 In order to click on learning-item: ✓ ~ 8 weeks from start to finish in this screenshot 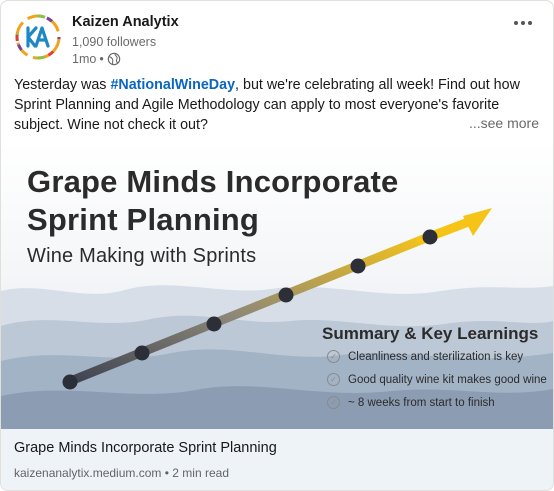, I will do `click(411, 402)`.